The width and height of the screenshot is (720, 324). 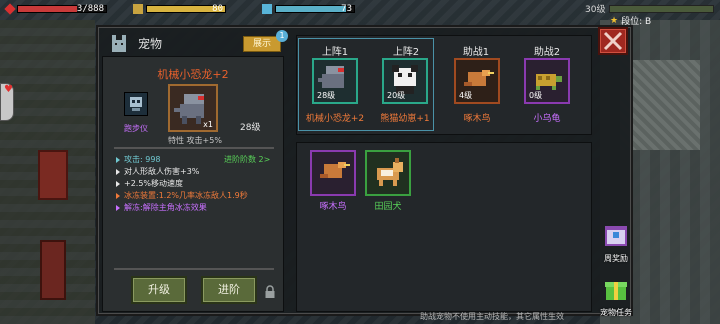 I want to click on selected-pet-level: 28级, so click(x=250, y=128).